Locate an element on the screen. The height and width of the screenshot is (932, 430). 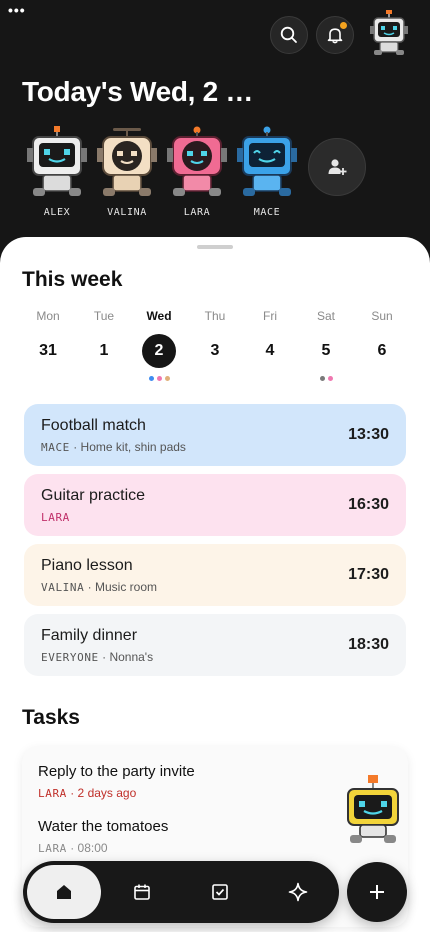
menu-dots: ••• is located at coordinates (17, 10).